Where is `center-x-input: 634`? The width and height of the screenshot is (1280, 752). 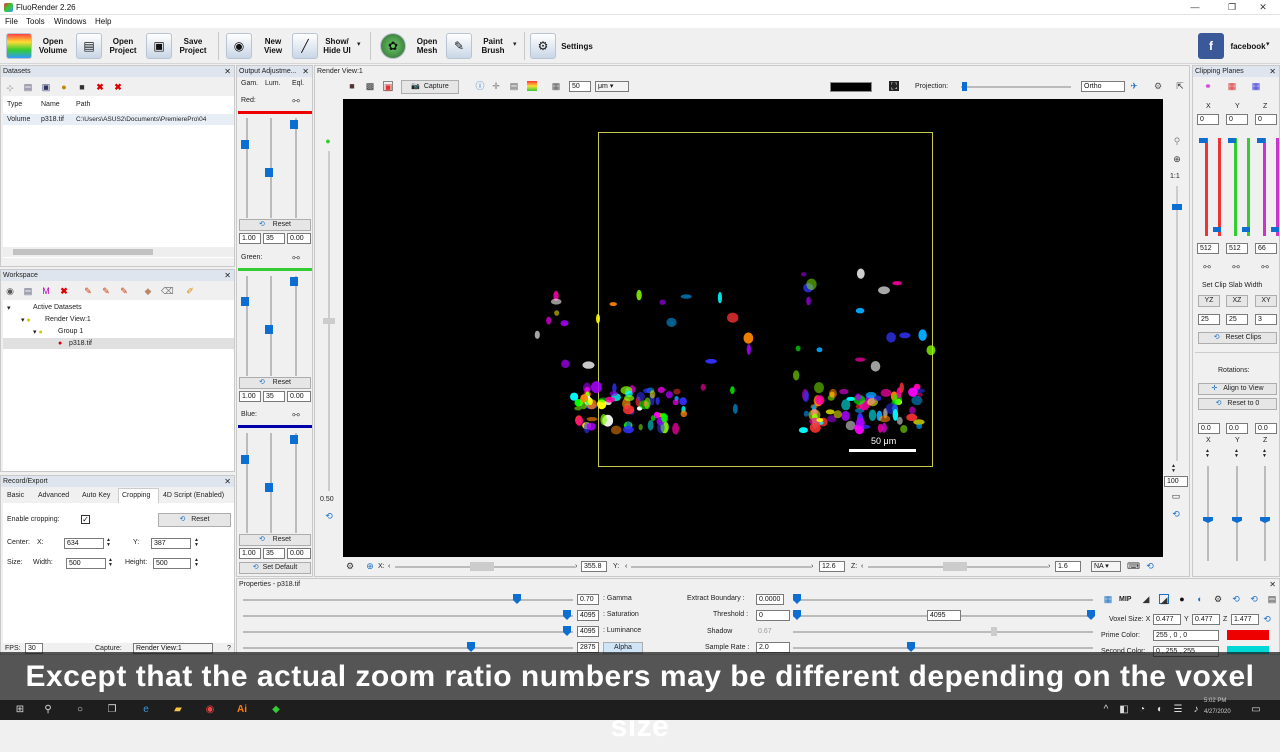
center-x-input: 634 is located at coordinates (84, 543).